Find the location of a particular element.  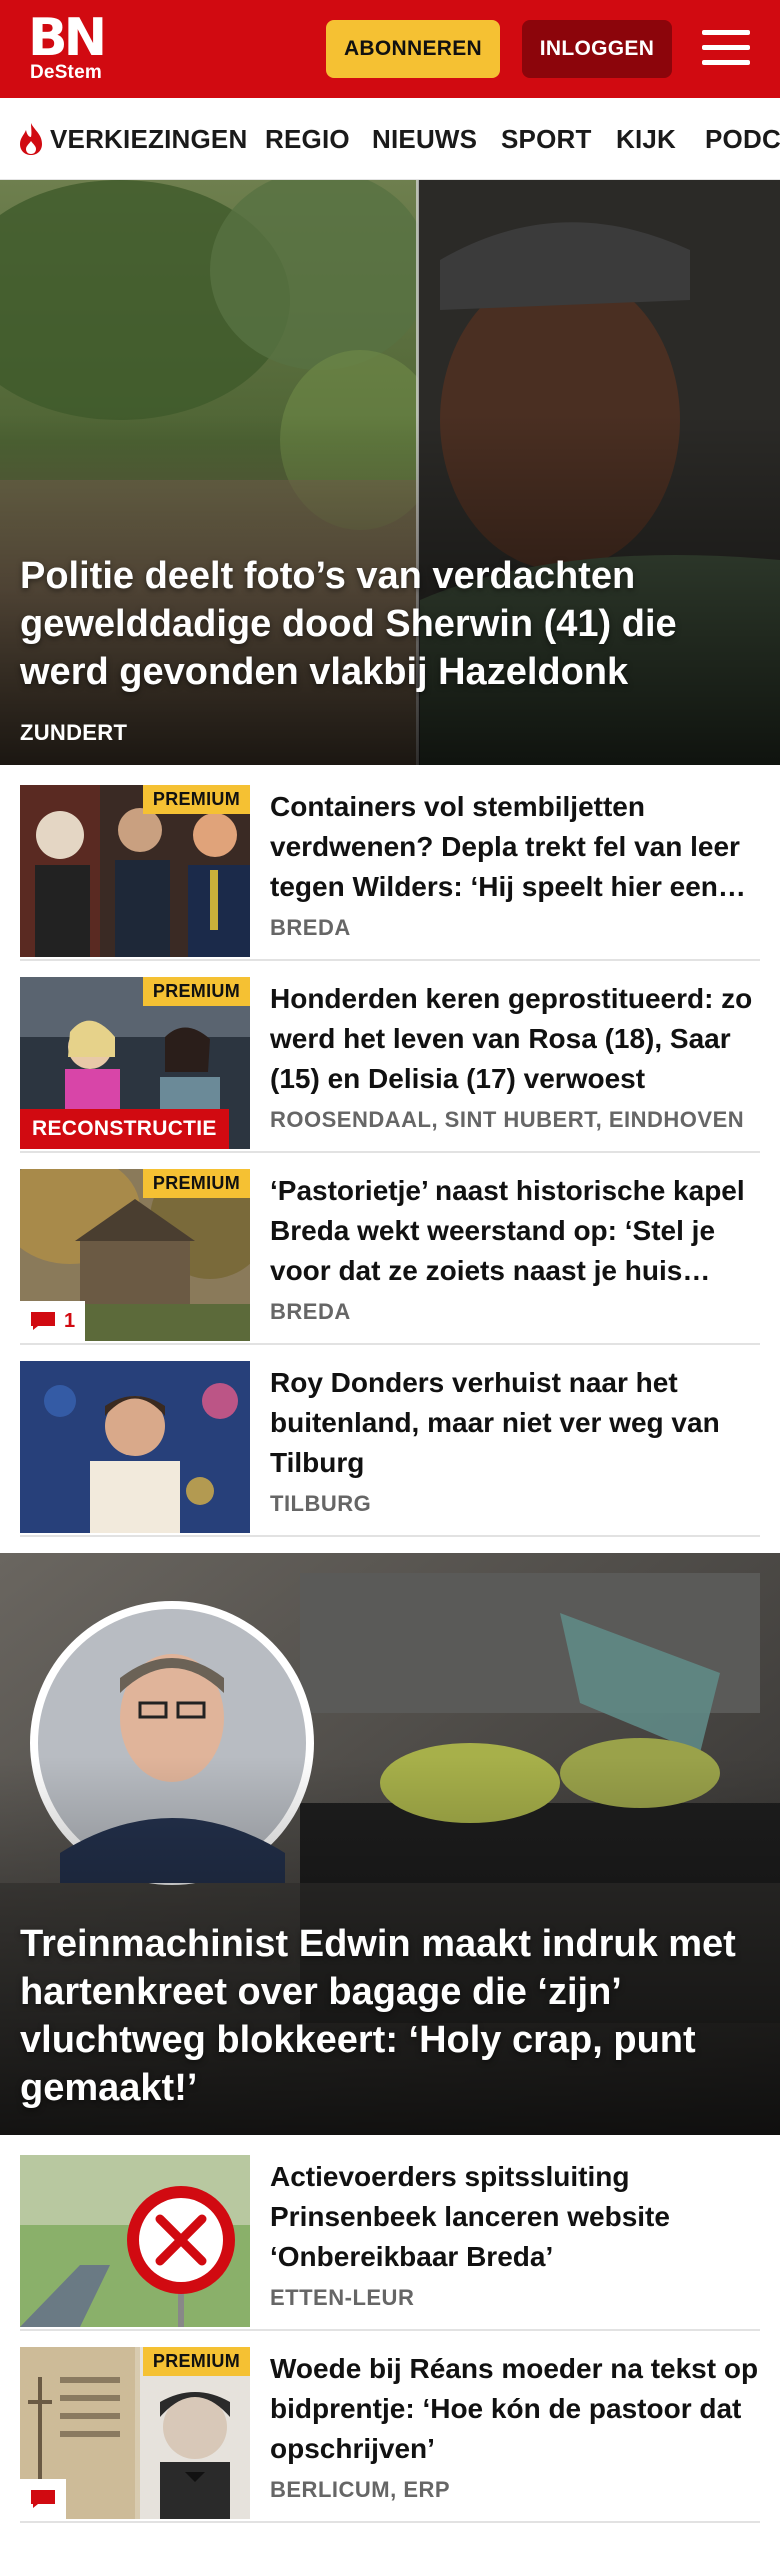

nav-item-regio: REGIO is located at coordinates (307, 138).